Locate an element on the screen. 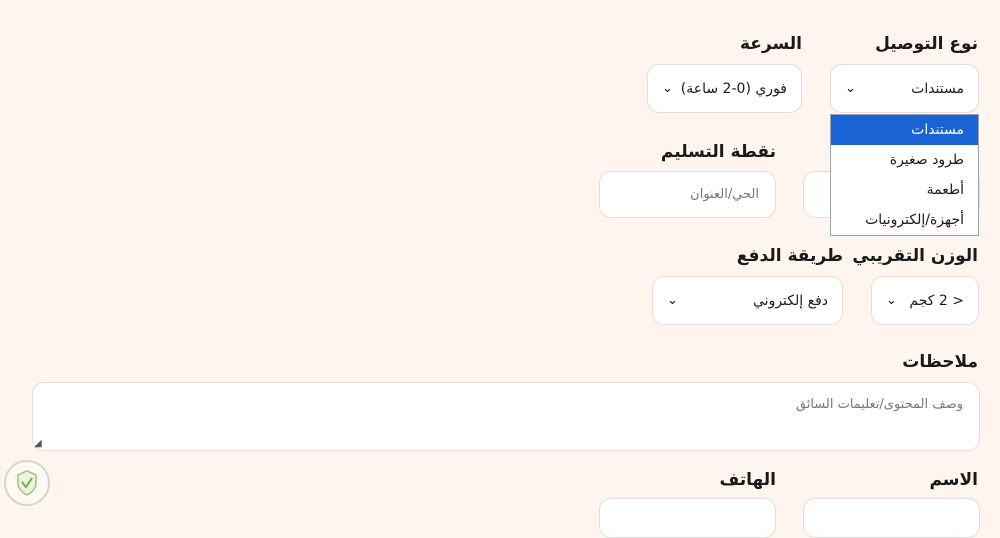  phone-input is located at coordinates (687, 518).